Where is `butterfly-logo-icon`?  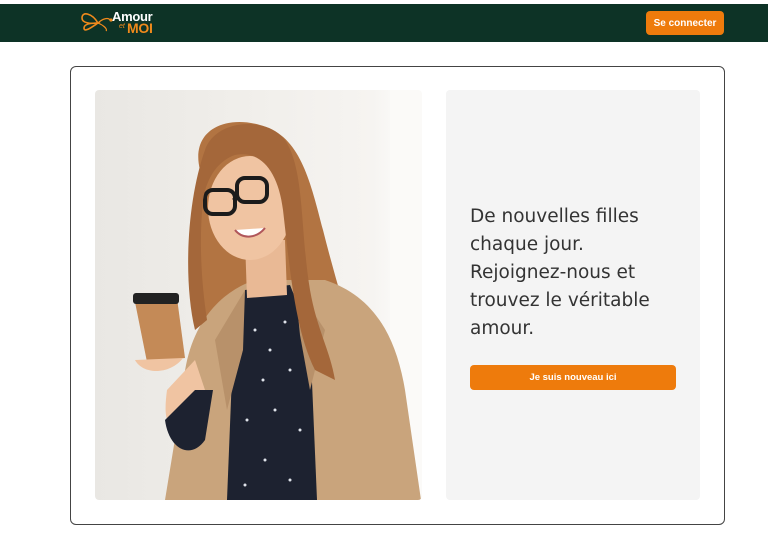
butterfly-logo-icon is located at coordinates (97, 22).